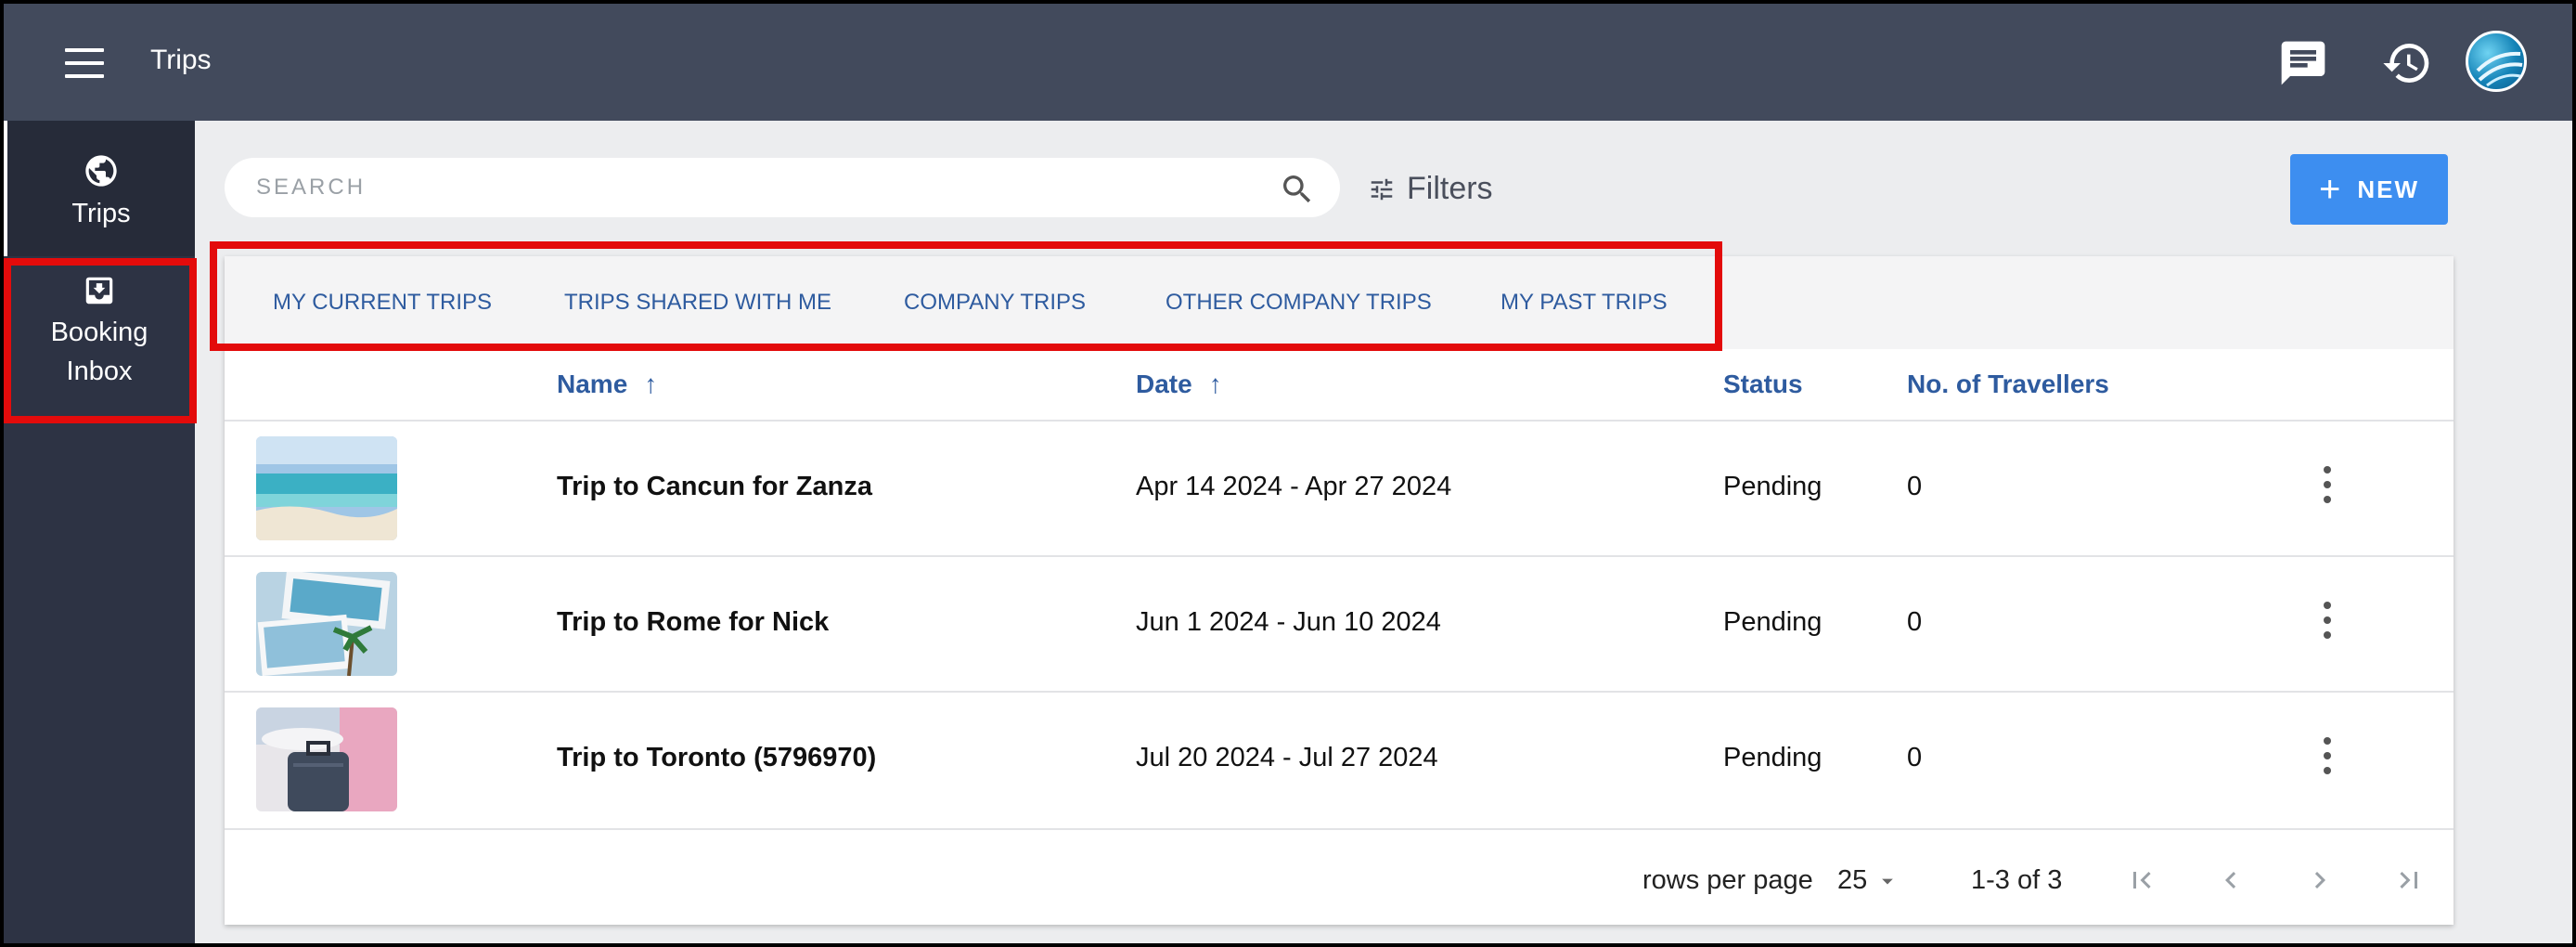 This screenshot has width=2576, height=947. What do you see at coordinates (2409, 880) in the screenshot?
I see `last-page-icon` at bounding box center [2409, 880].